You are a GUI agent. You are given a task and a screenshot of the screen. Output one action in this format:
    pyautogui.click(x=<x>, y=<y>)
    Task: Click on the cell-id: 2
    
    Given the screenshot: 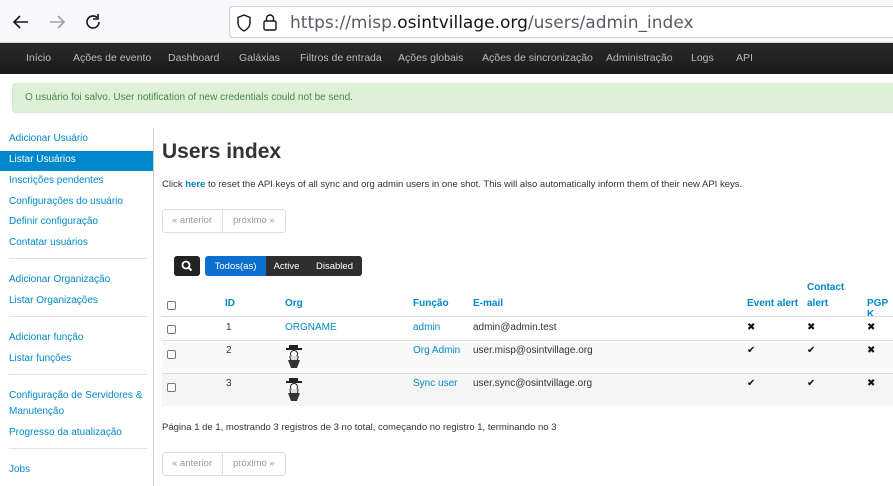 What is the action you would take?
    pyautogui.click(x=229, y=350)
    